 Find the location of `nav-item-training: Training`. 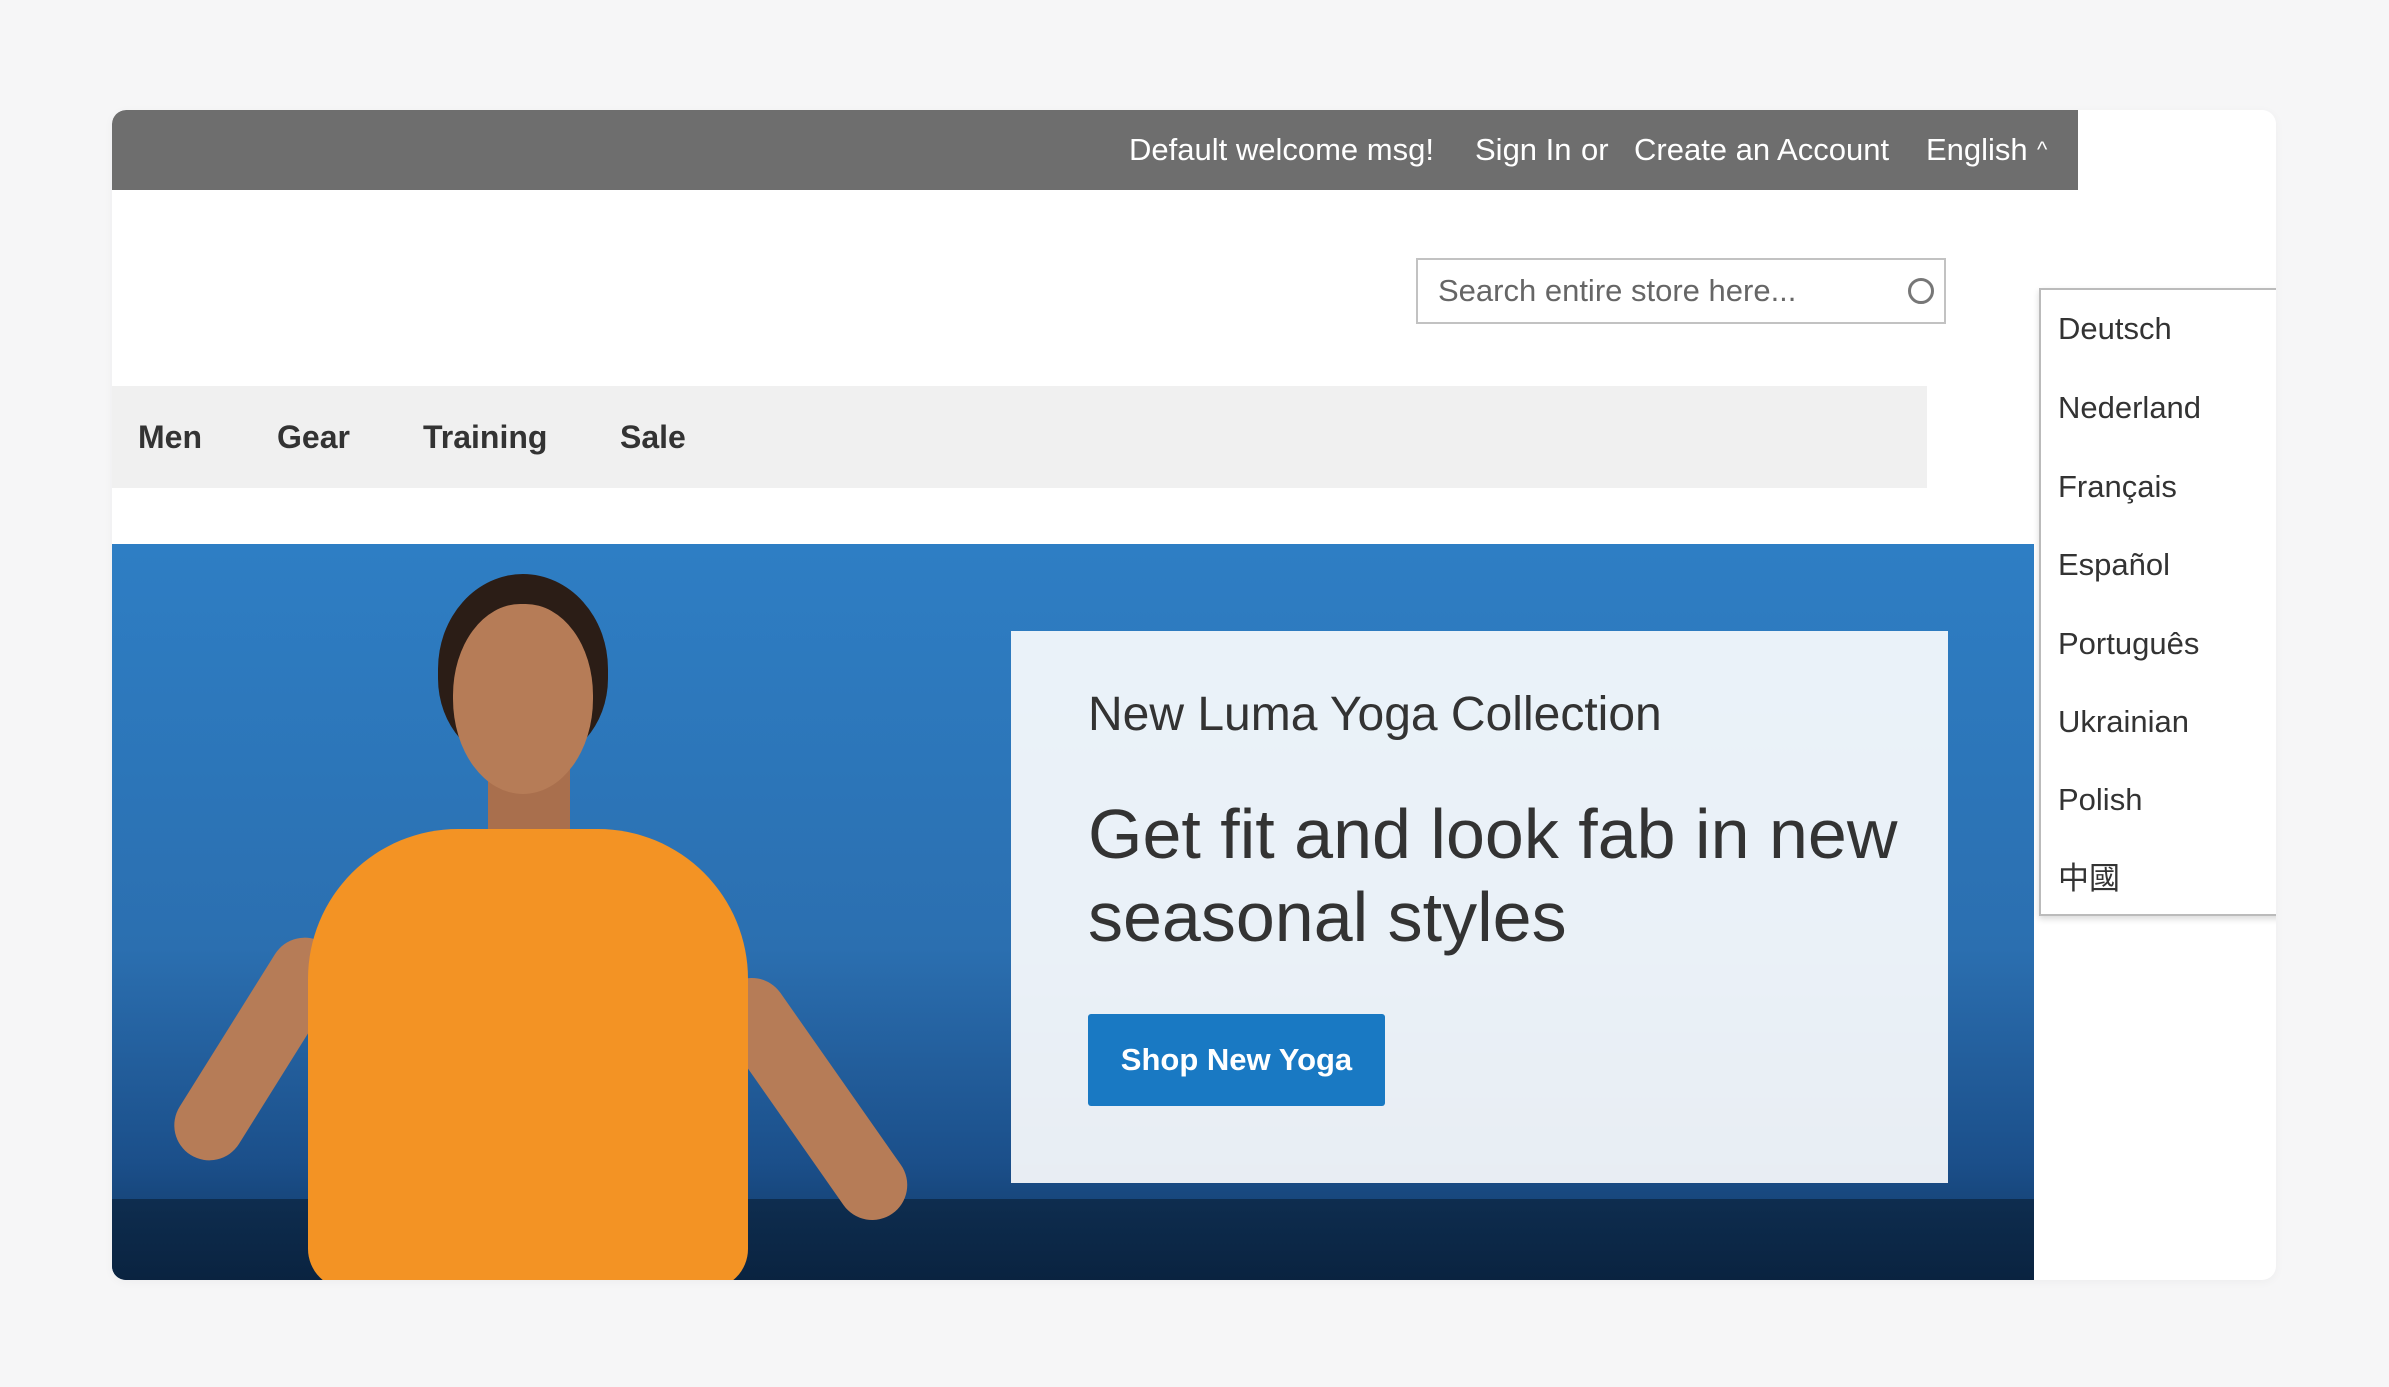

nav-item-training: Training is located at coordinates (485, 437).